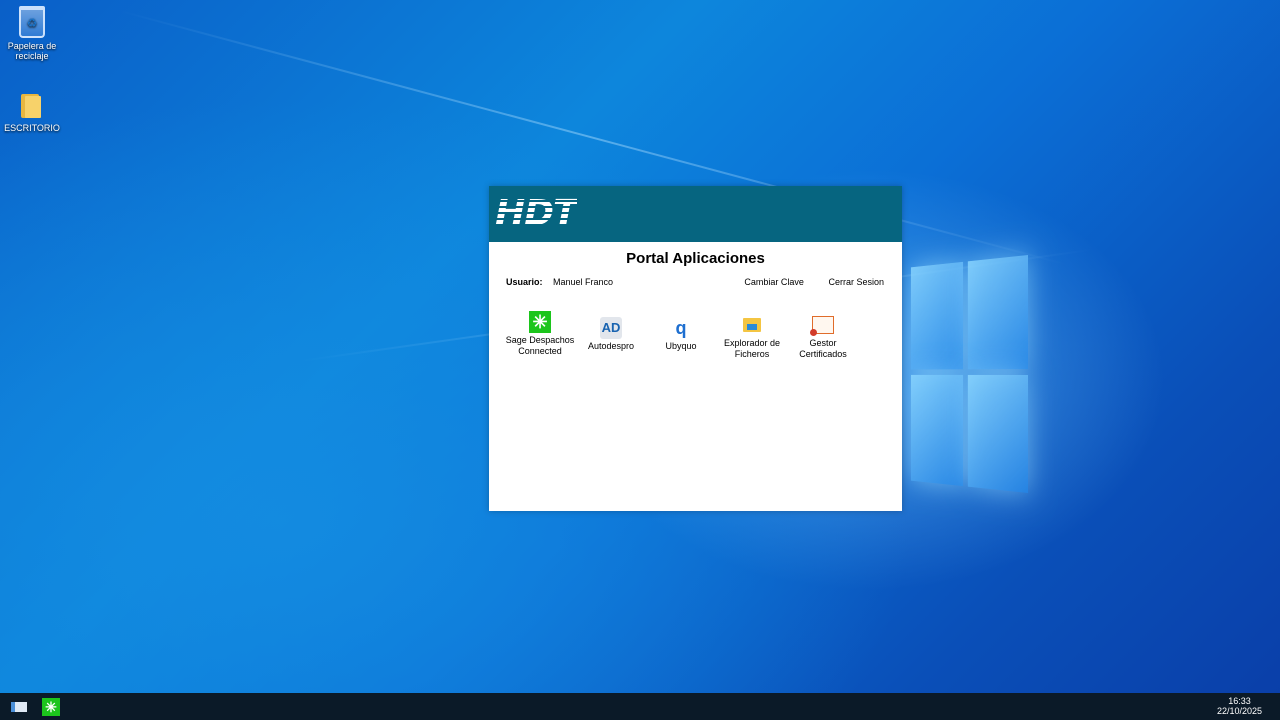 The height and width of the screenshot is (720, 1280). What do you see at coordinates (583, 282) in the screenshot?
I see `user-name: Manuel Franco` at bounding box center [583, 282].